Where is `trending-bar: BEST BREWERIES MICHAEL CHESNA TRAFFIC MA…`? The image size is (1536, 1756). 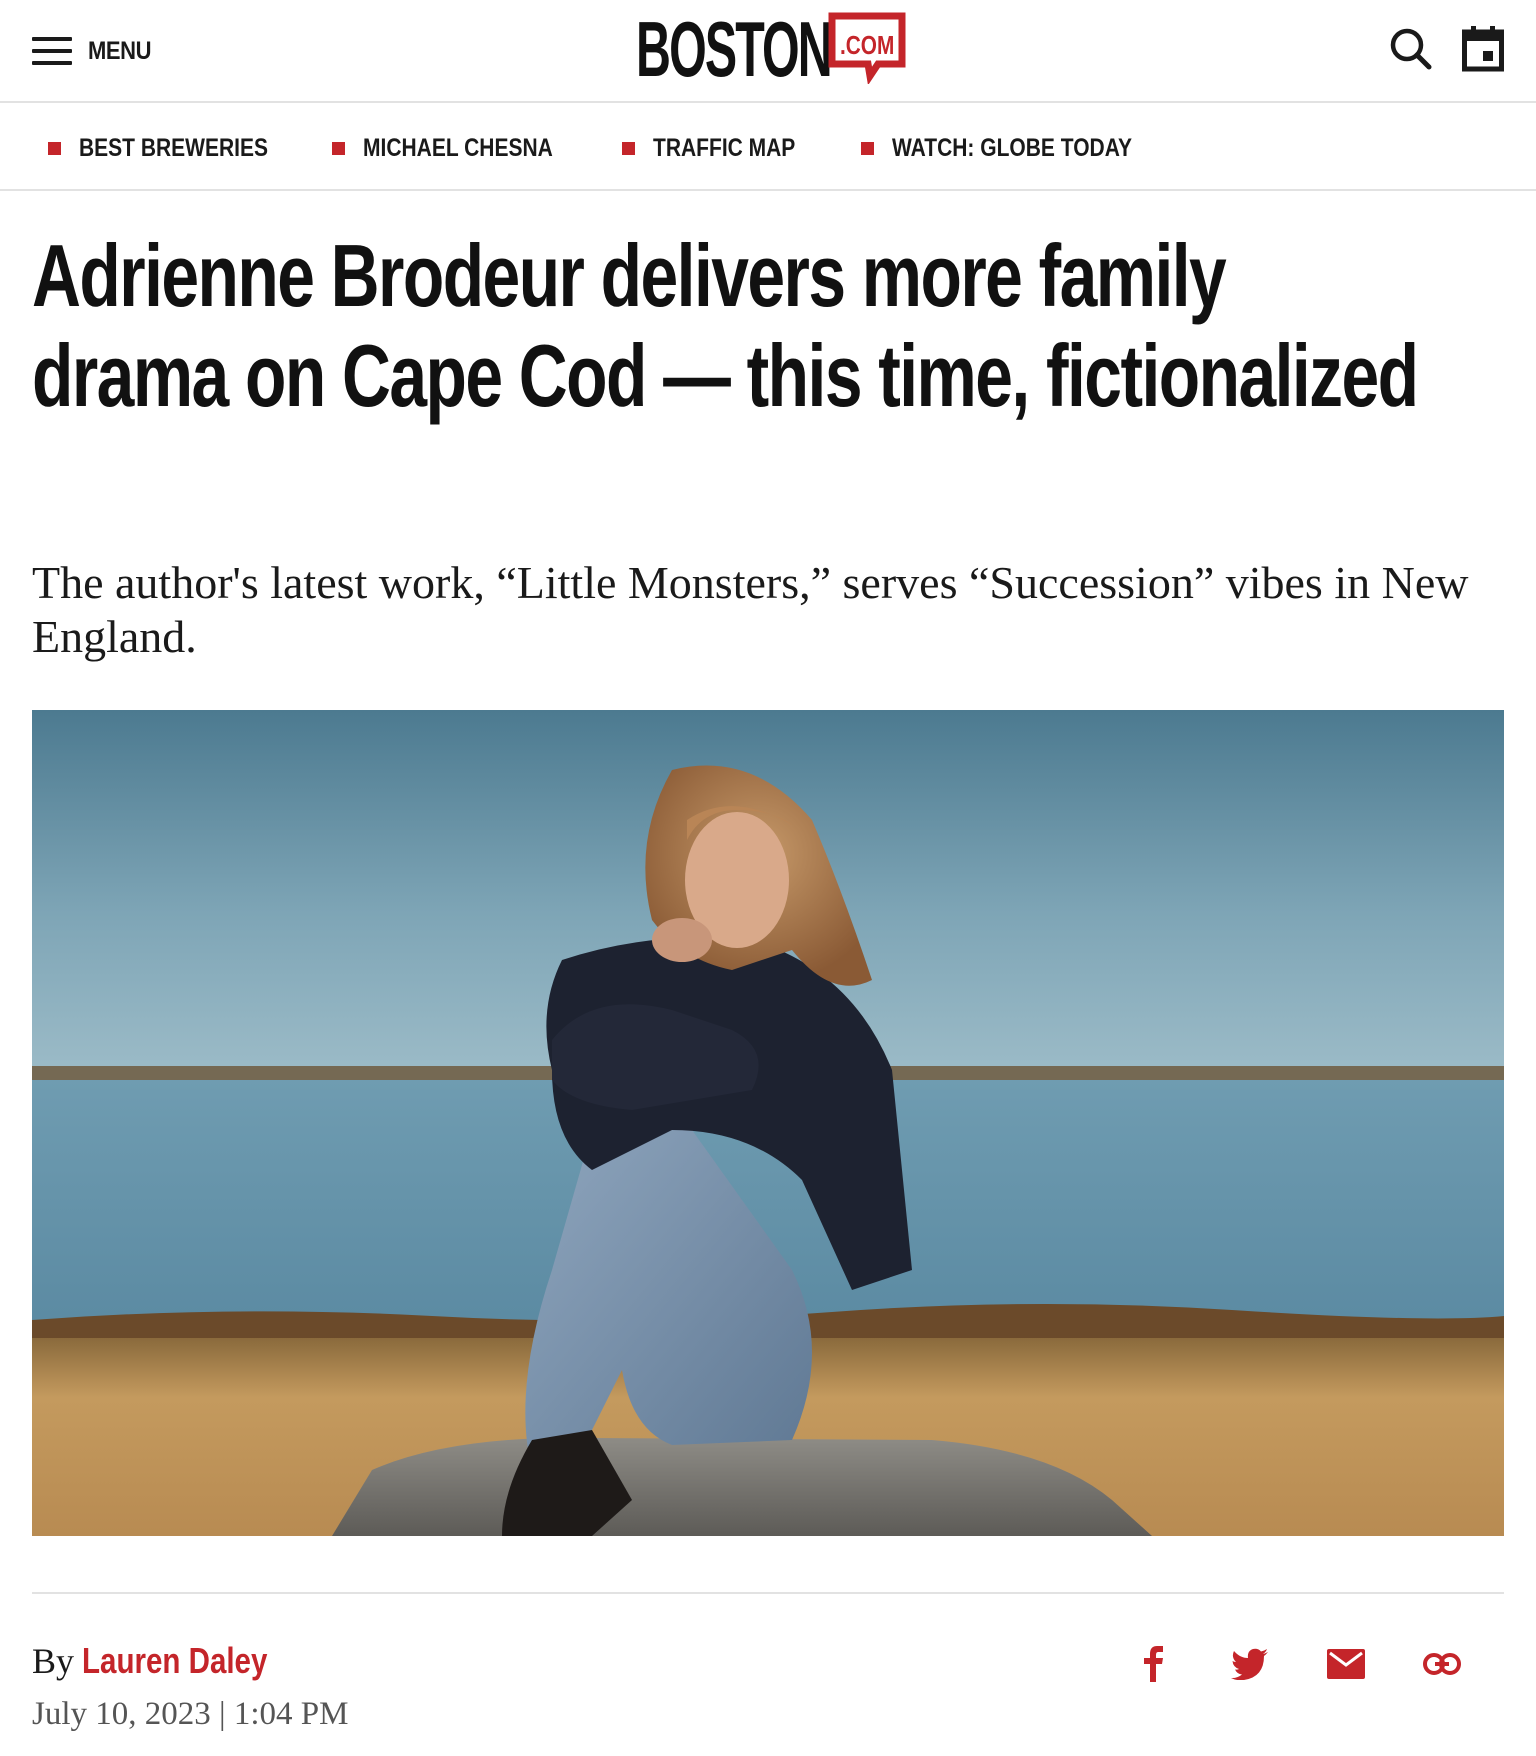 trending-bar: BEST BREWERIES MICHAEL CHESNA TRAFFIC MA… is located at coordinates (768, 147).